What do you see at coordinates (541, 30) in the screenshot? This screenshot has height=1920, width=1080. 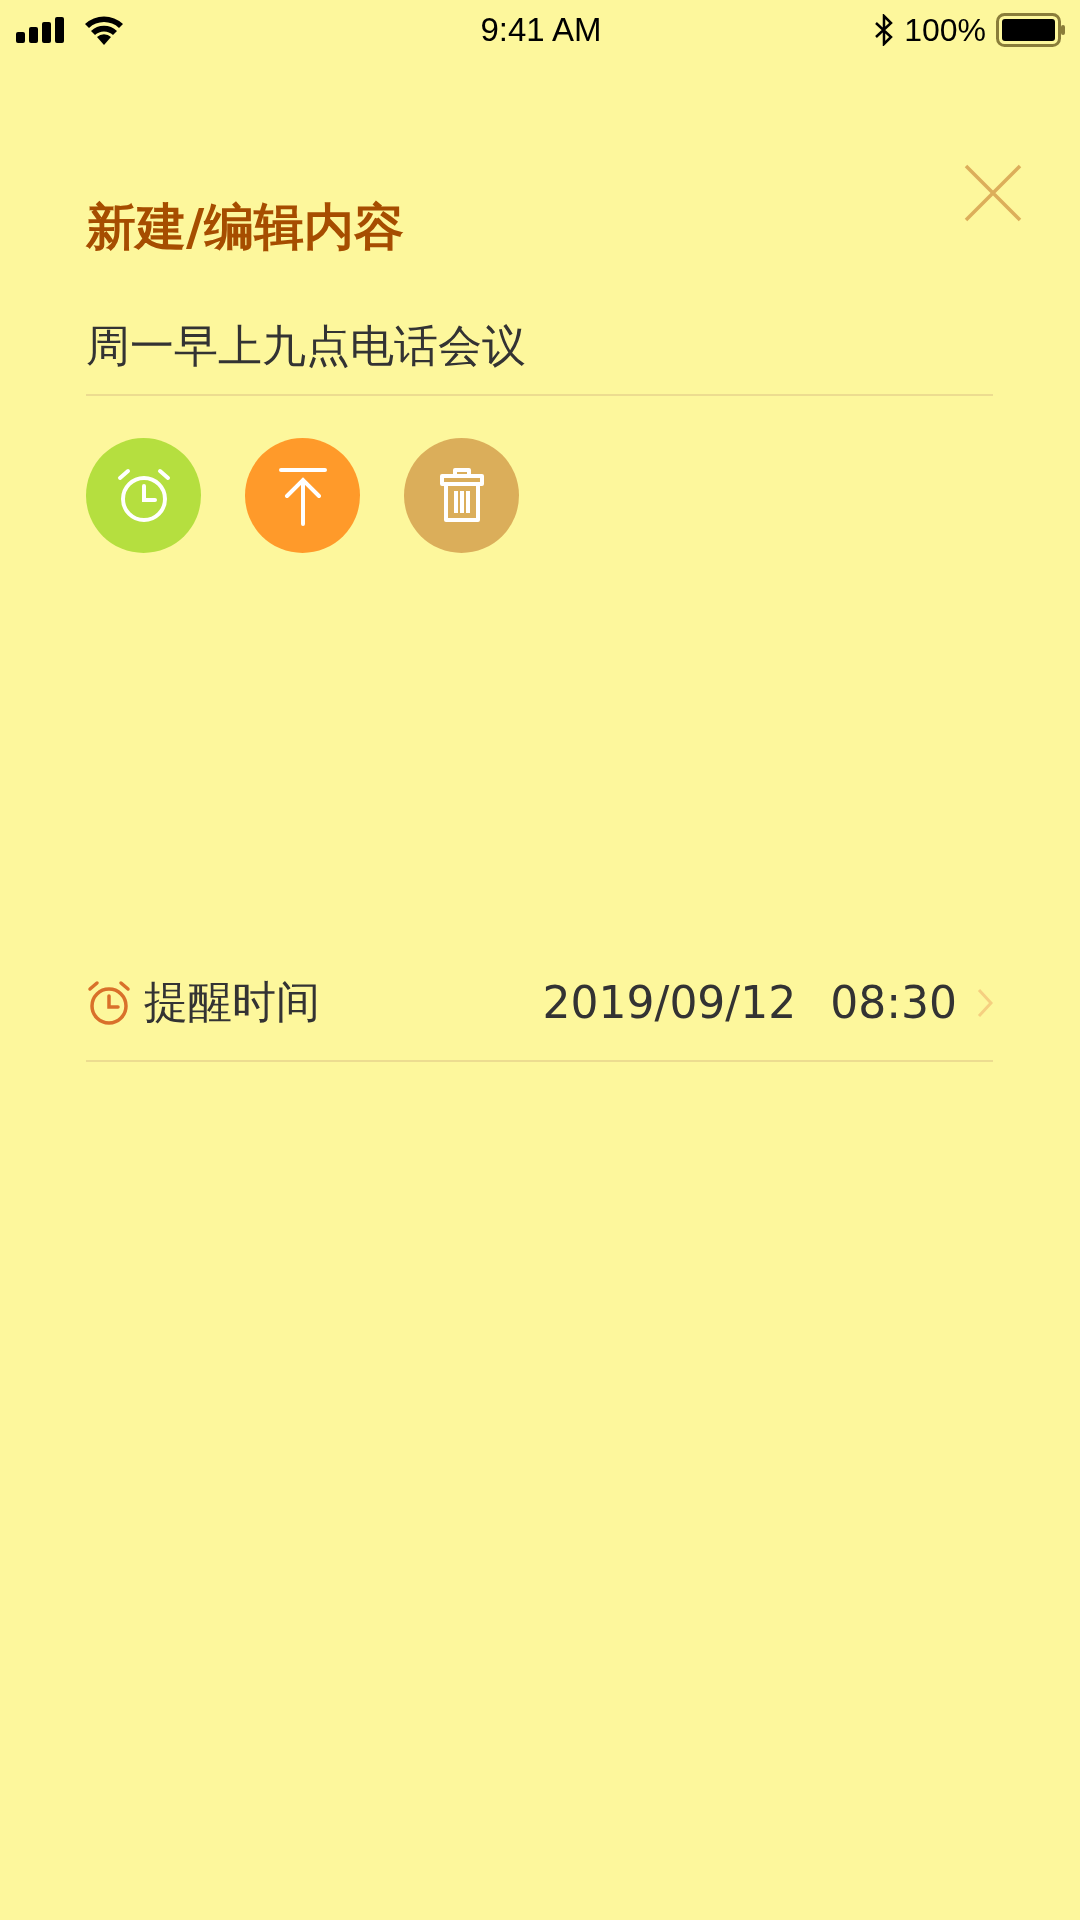 I see `status-time: 9:41 AM` at bounding box center [541, 30].